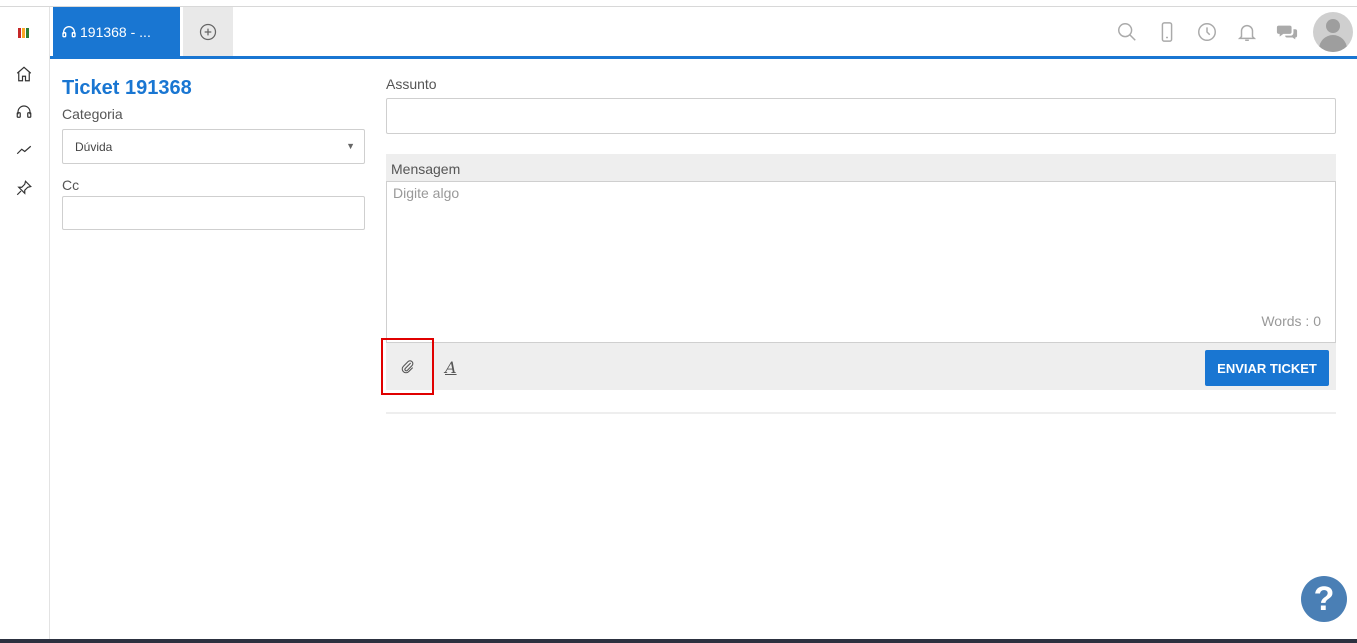  Describe the element at coordinates (1267, 368) in the screenshot. I see `send-ticket-button: ENVIAR TICKET` at that location.